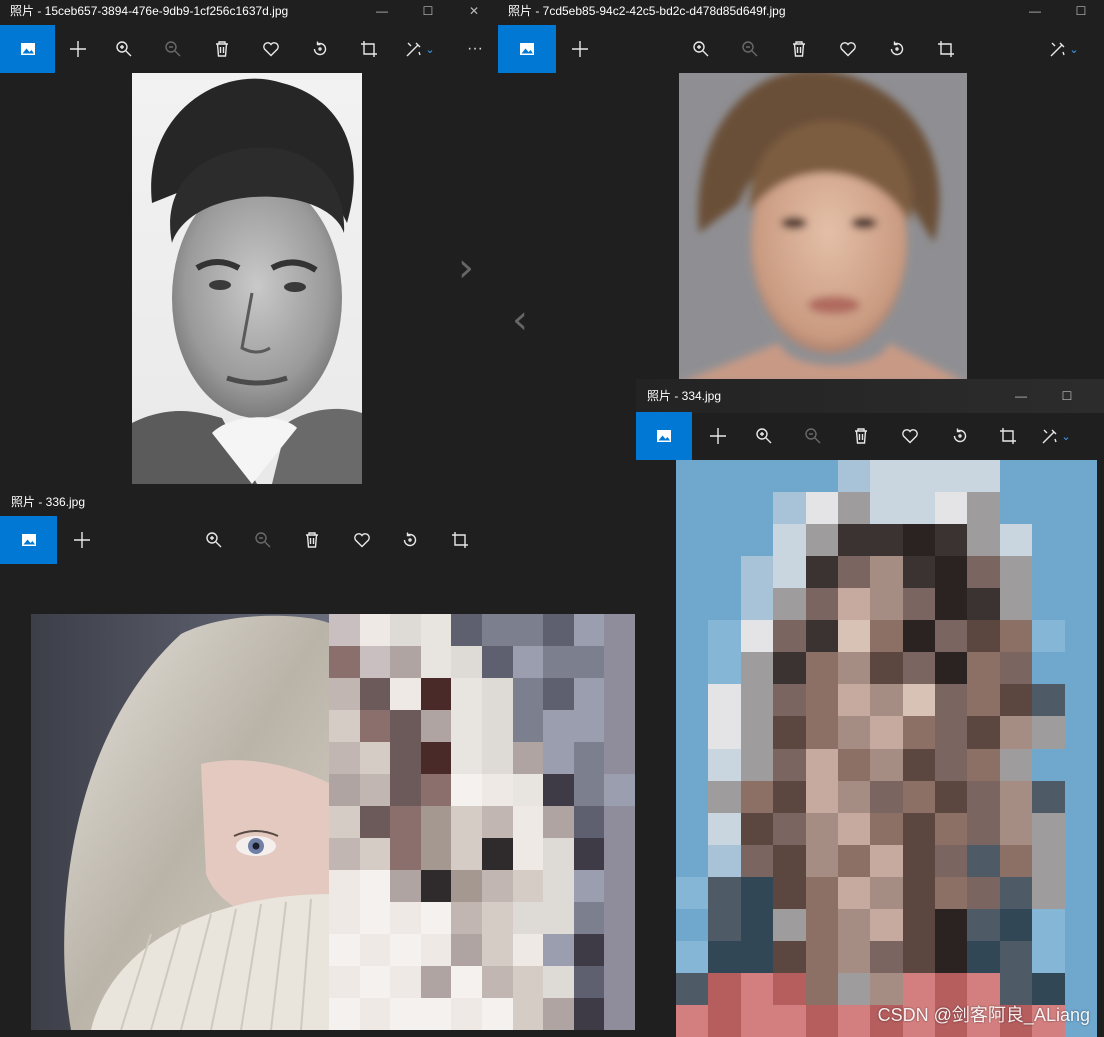 The width and height of the screenshot is (1104, 1037). I want to click on delete-icon, so click(222, 49).